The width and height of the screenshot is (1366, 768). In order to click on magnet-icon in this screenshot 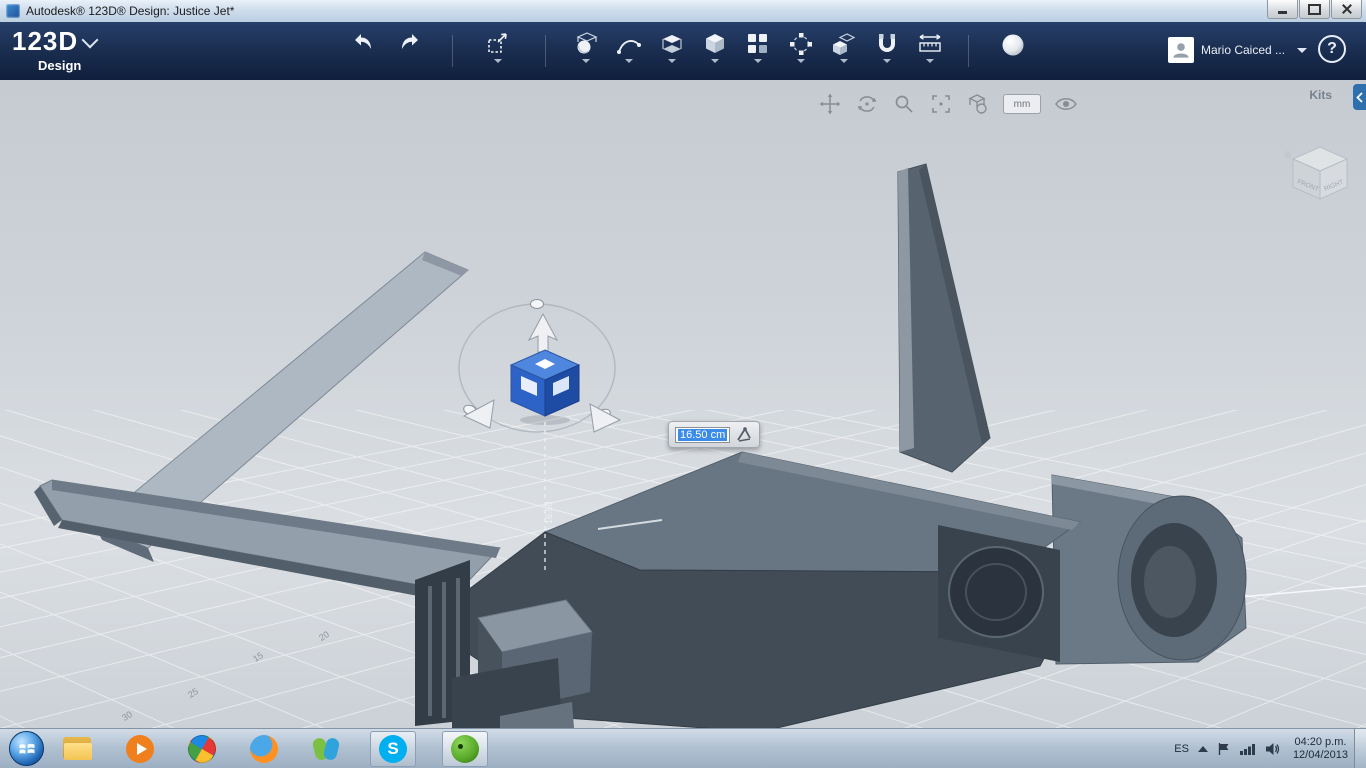, I will do `click(887, 43)`.